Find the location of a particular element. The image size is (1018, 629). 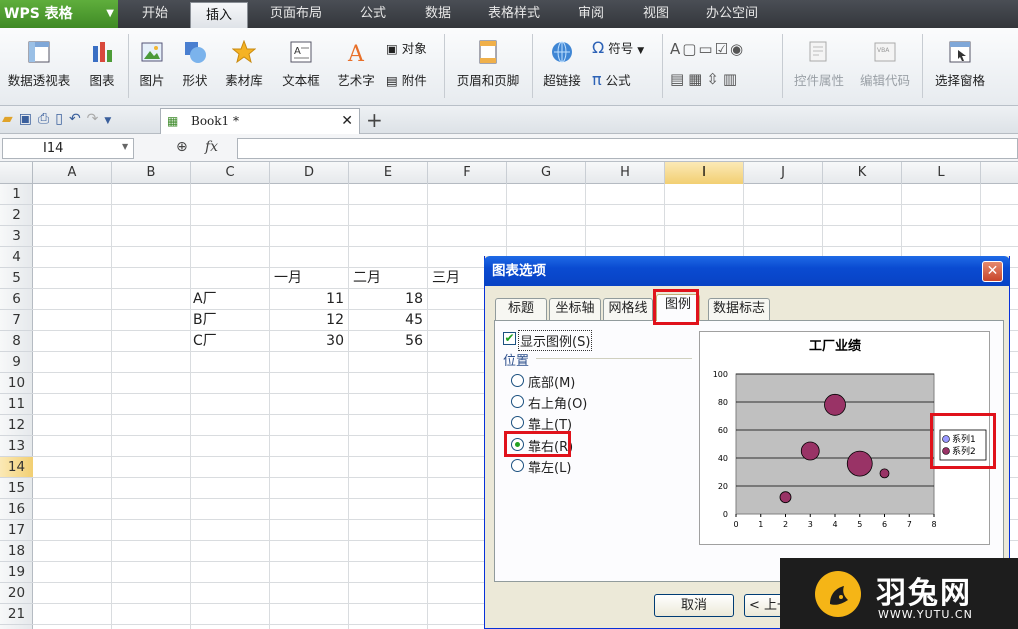

undo-icon: ↶ is located at coordinates (78, 119).